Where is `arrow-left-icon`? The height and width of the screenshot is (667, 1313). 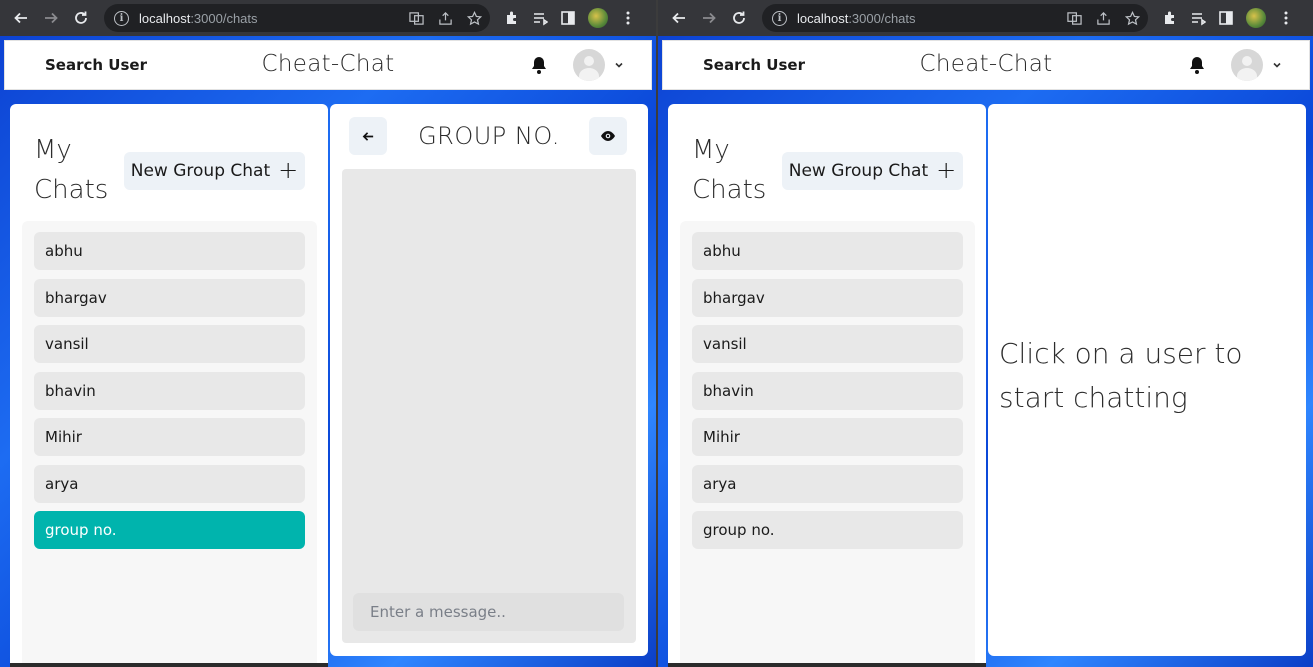
arrow-left-icon is located at coordinates (367, 136).